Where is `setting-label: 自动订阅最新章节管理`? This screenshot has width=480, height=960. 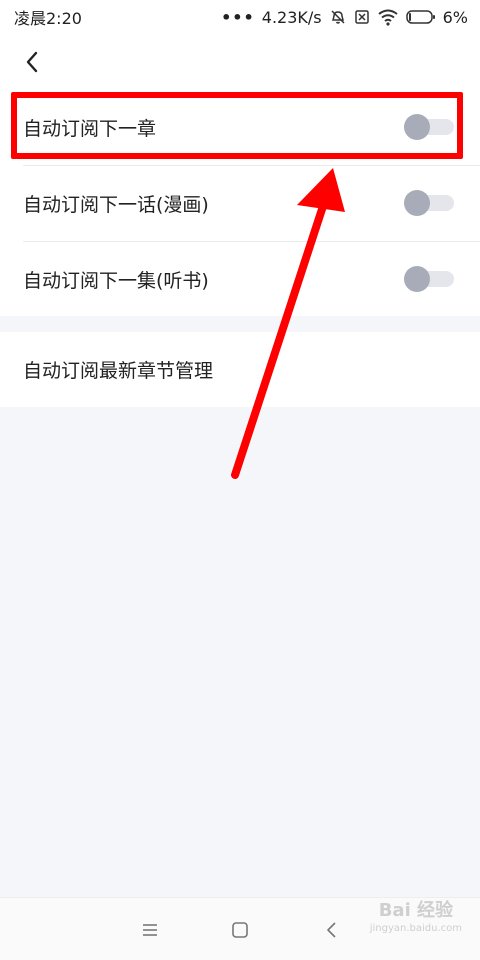 setting-label: 自动订阅最新章节管理 is located at coordinates (118, 371).